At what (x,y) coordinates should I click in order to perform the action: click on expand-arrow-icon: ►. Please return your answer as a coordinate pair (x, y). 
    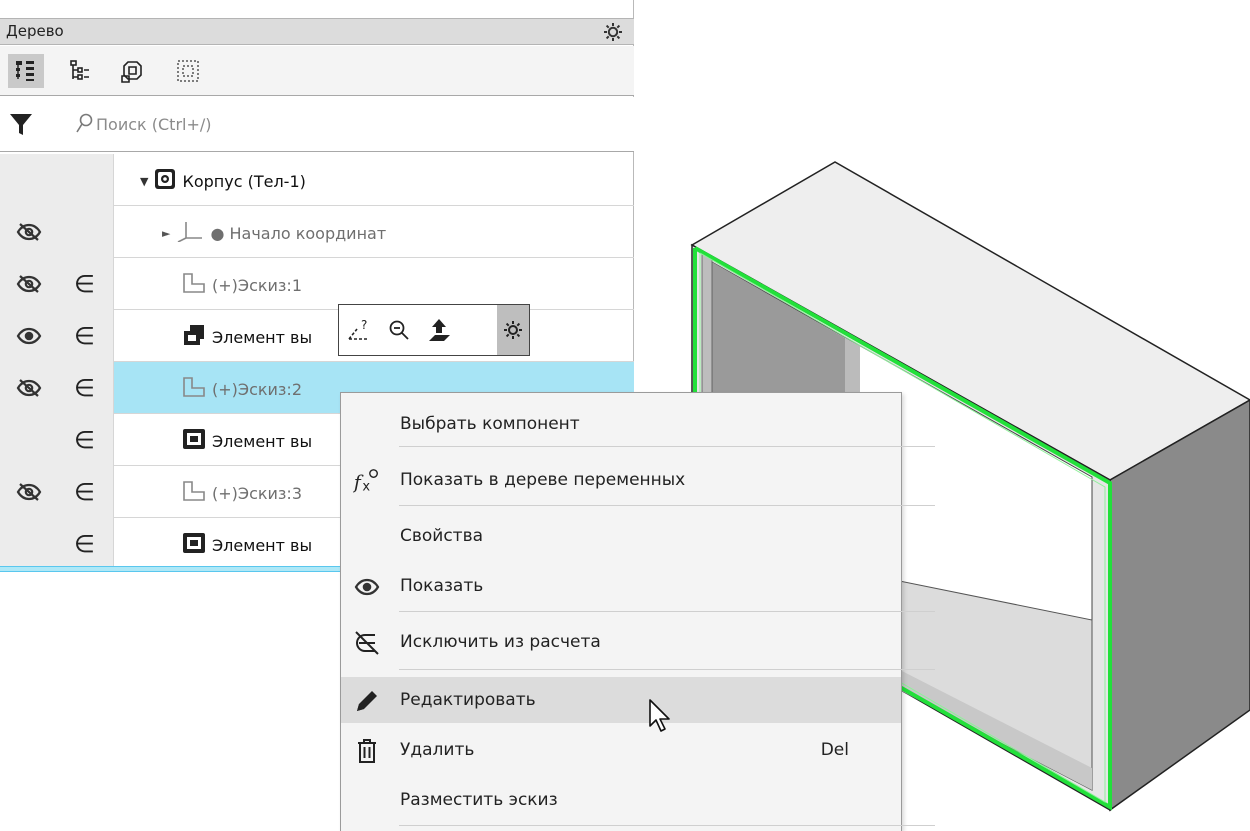
    Looking at the image, I should click on (166, 233).